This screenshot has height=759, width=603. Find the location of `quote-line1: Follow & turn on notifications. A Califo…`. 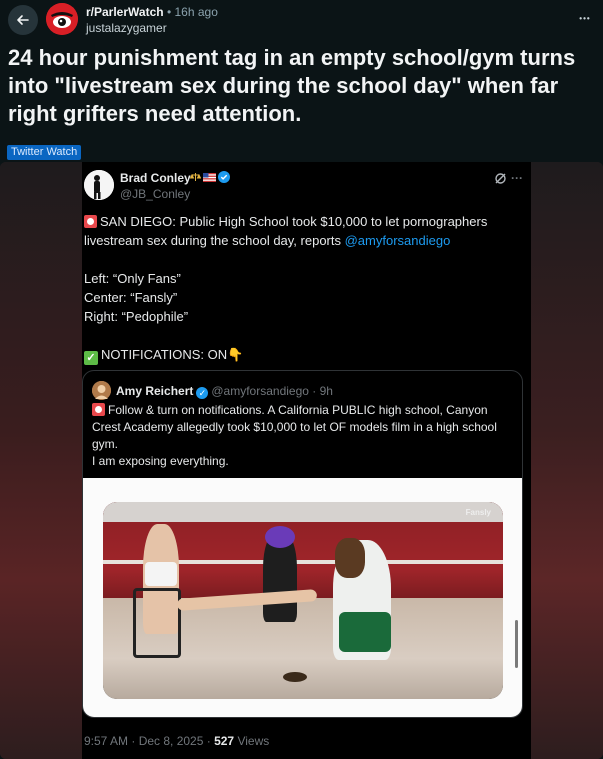

quote-line1: Follow & turn on notifications. A Califo… is located at coordinates (302, 427).